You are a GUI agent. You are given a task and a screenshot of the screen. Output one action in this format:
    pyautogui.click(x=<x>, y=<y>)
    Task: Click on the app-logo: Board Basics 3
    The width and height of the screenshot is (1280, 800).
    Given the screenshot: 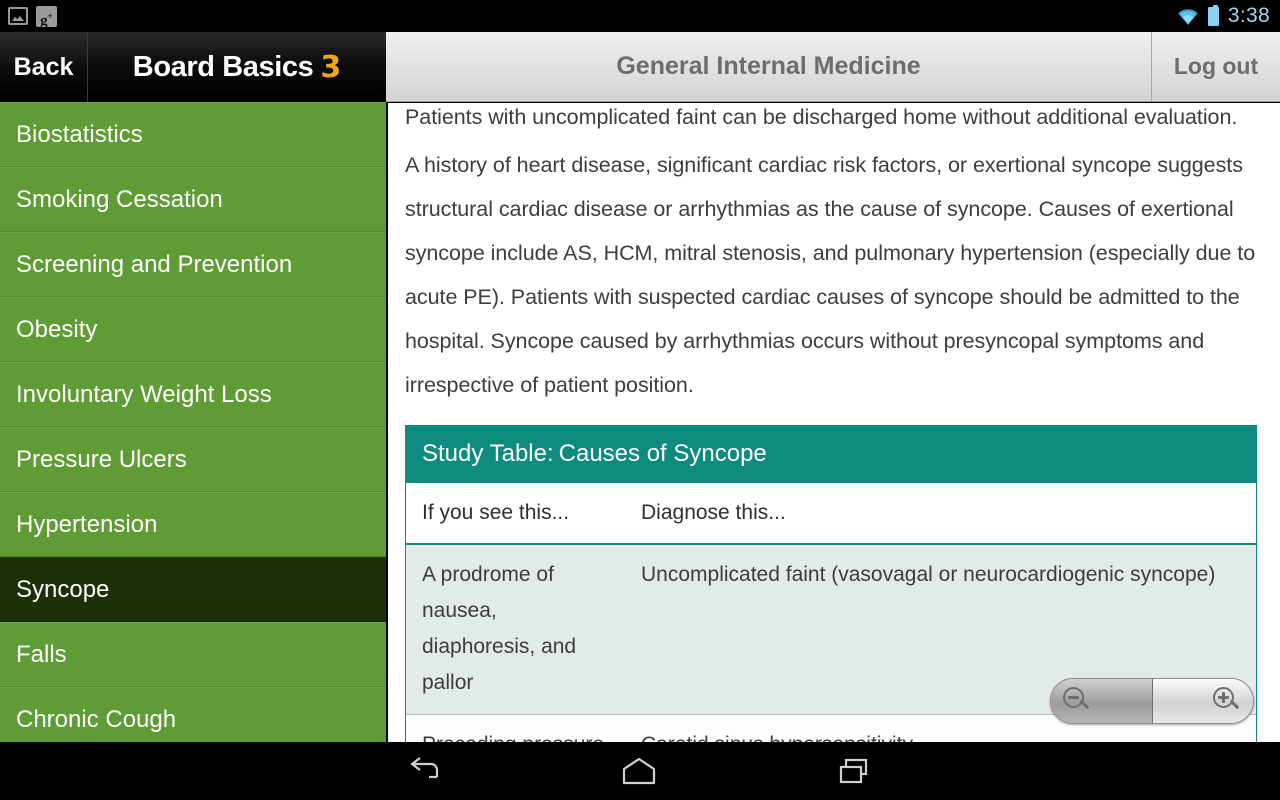 What is the action you would take?
    pyautogui.click(x=237, y=67)
    